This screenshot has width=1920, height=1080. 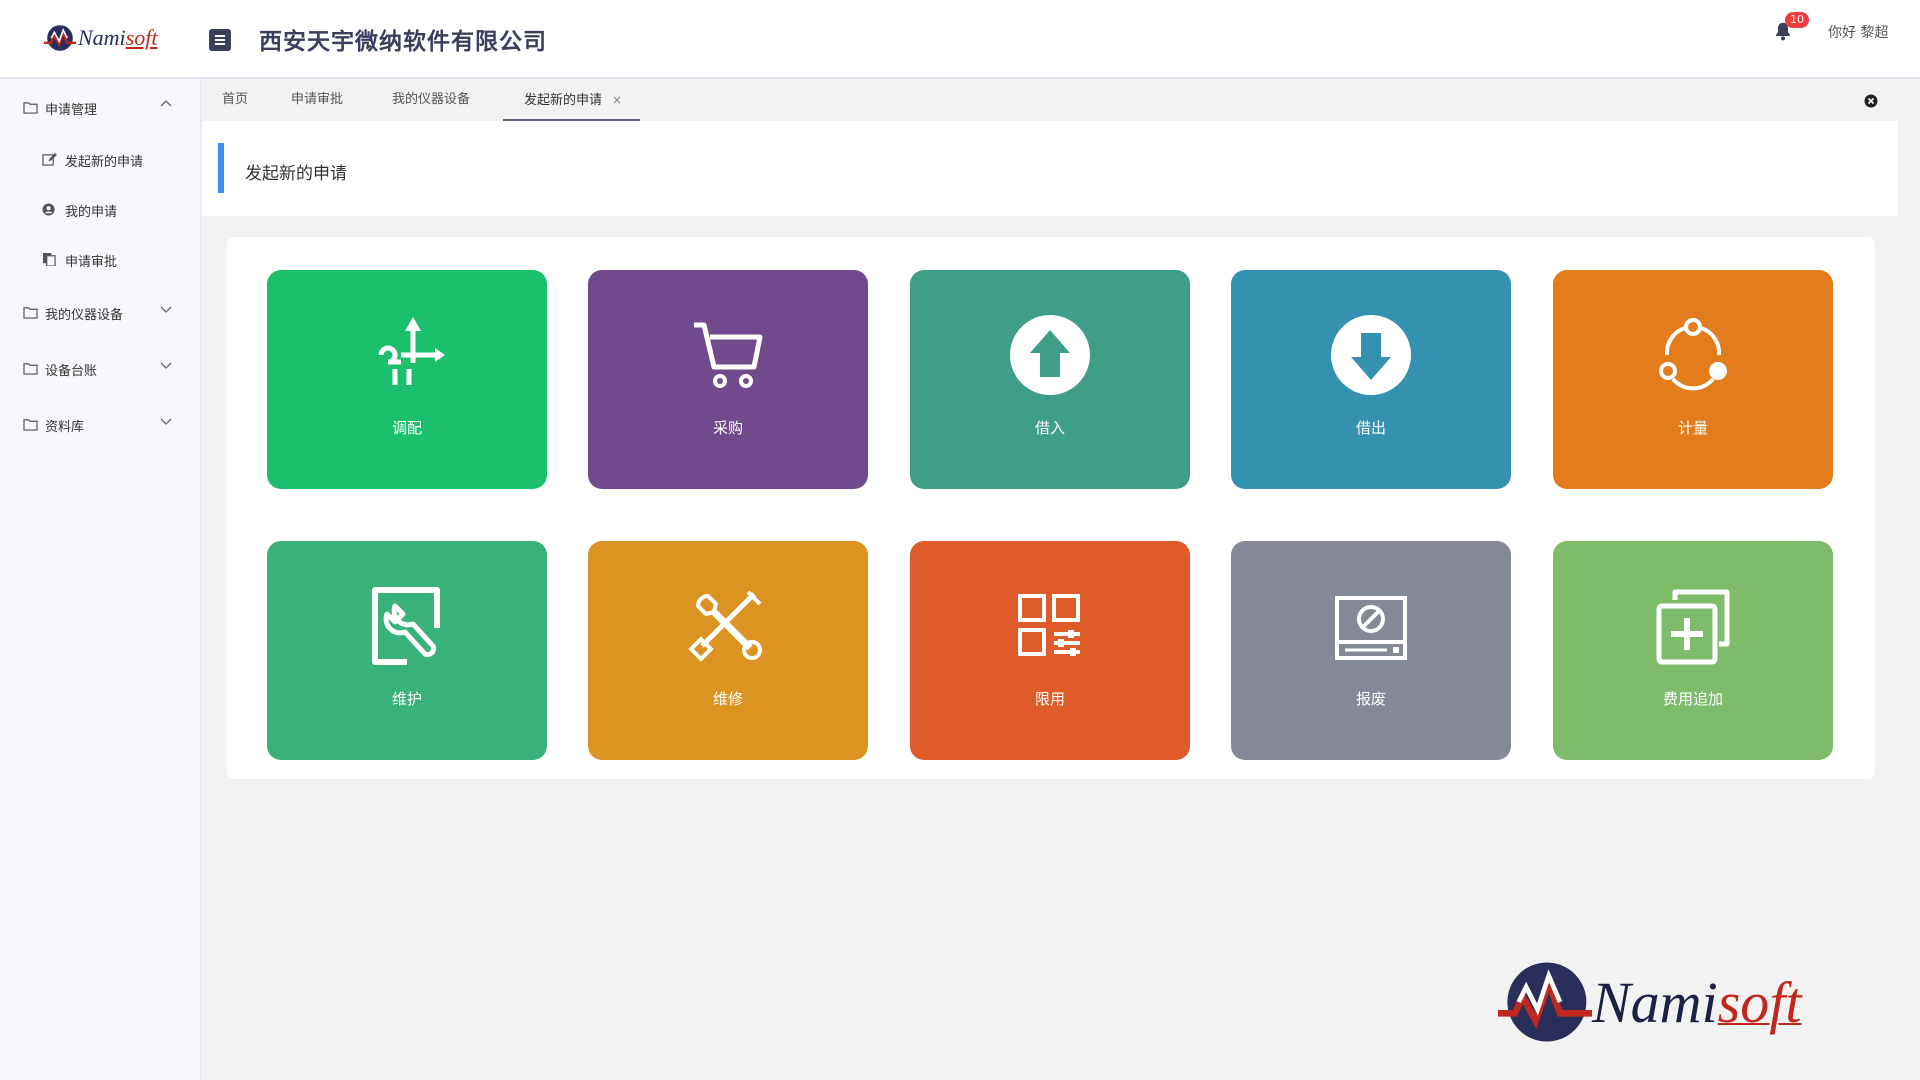 I want to click on tab-label: 首页, so click(x=235, y=99).